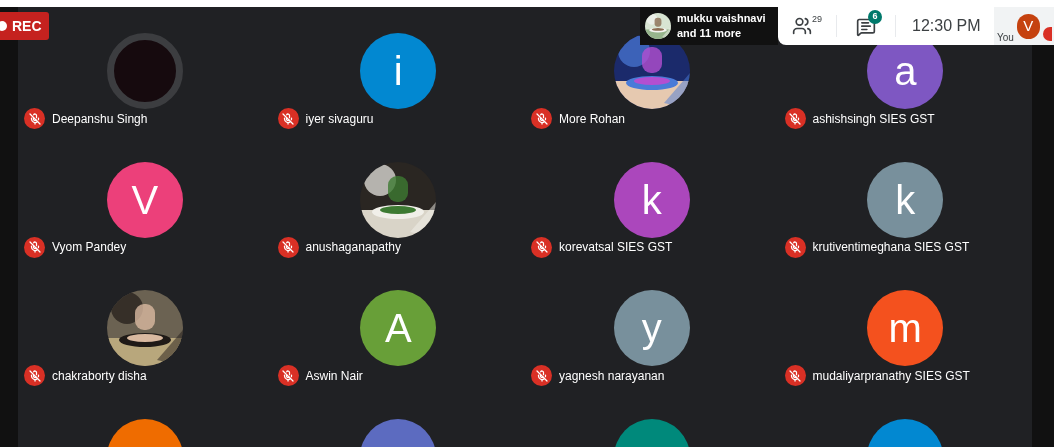 This screenshot has width=1054, height=447. I want to click on participant-name: yagnesh narayanan, so click(612, 376).